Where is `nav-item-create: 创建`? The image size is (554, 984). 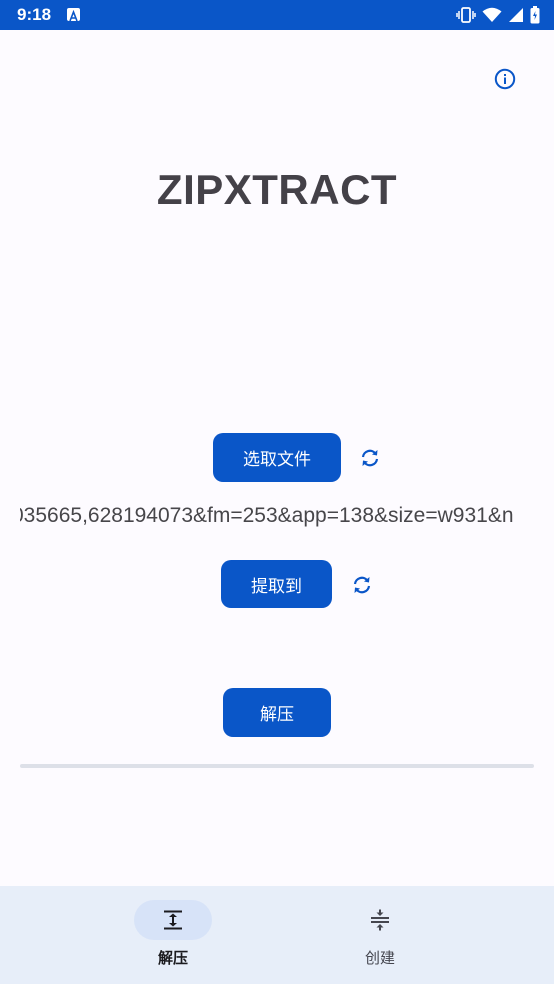 nav-item-create: 创建 is located at coordinates (379, 935).